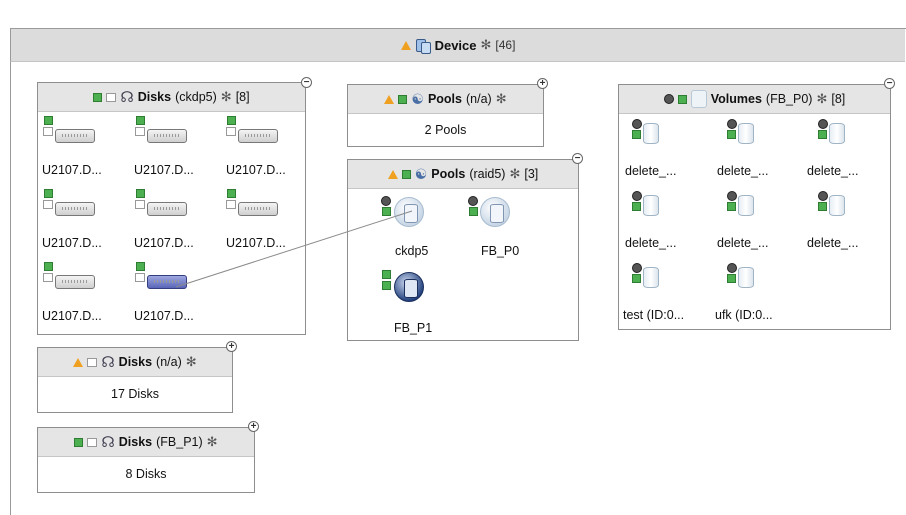  What do you see at coordinates (487, 174) in the screenshot?
I see `panel-qualifier: (raid5)` at bounding box center [487, 174].